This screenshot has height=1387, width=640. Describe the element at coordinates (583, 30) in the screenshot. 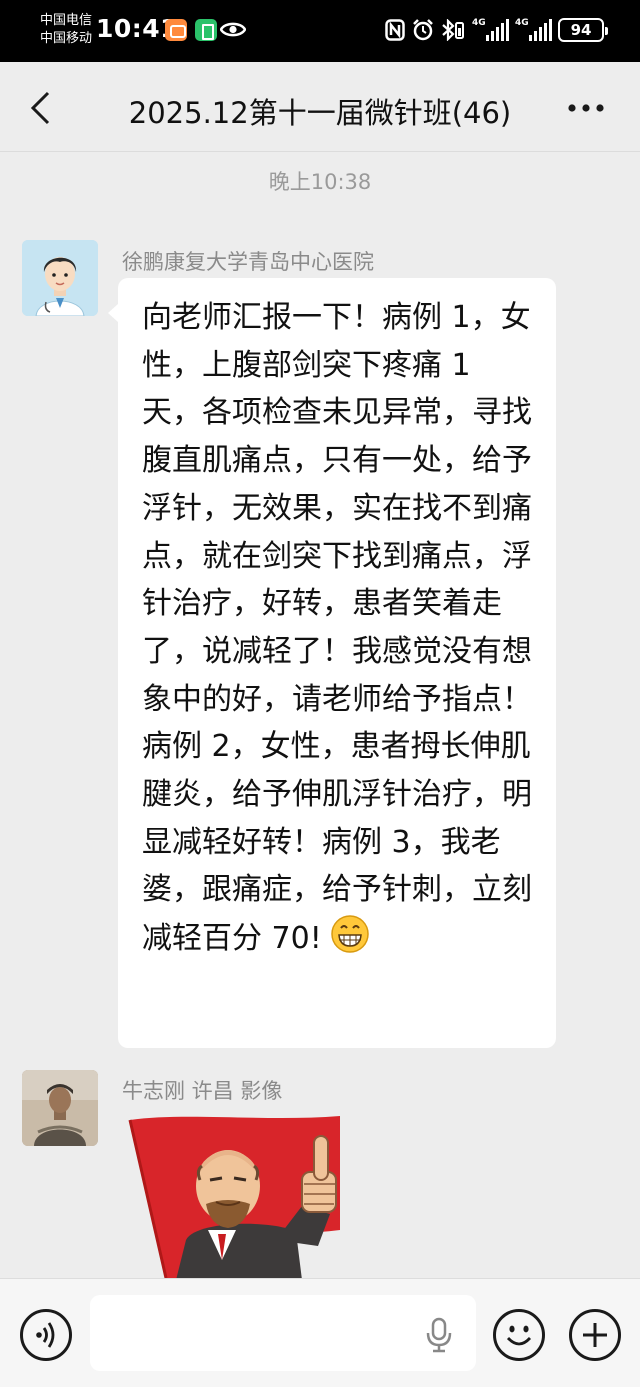

I see `battery-icon: 94` at that location.